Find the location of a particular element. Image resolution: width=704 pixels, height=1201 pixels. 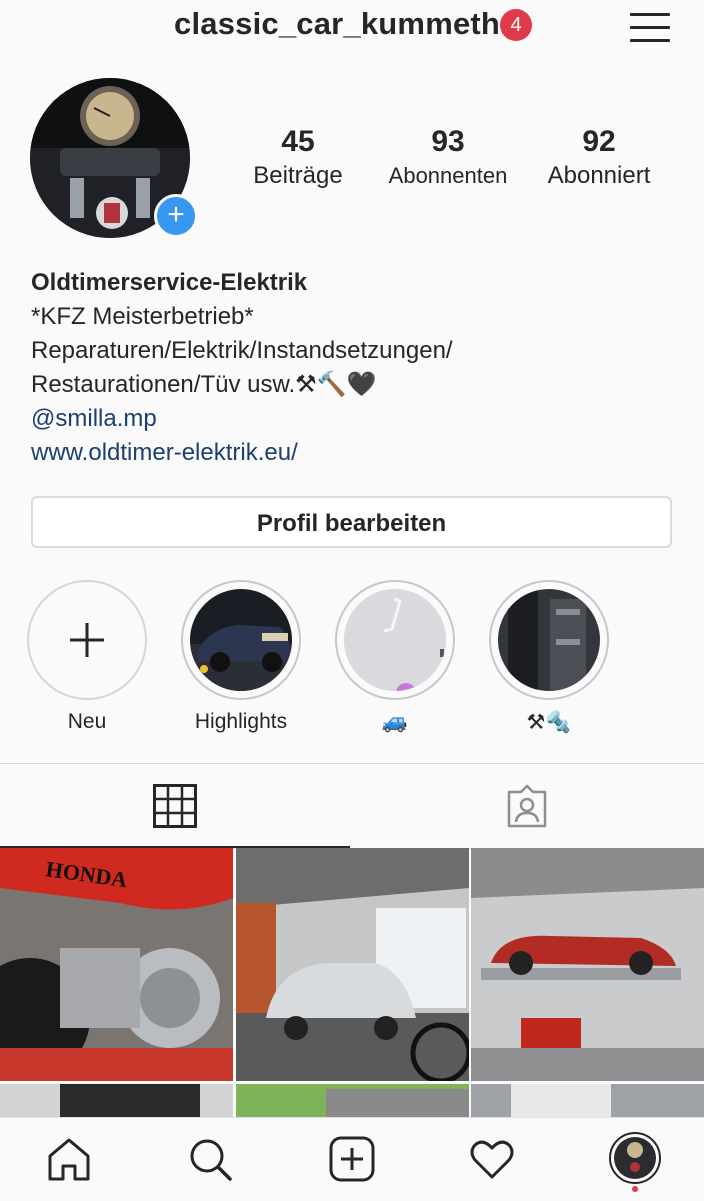

stat-posts: 45 Beiträge is located at coordinates (298, 158).